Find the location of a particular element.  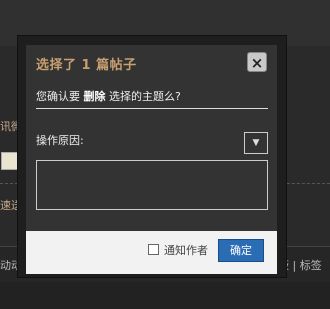

page-footer-background is located at coordinates (165, 295).